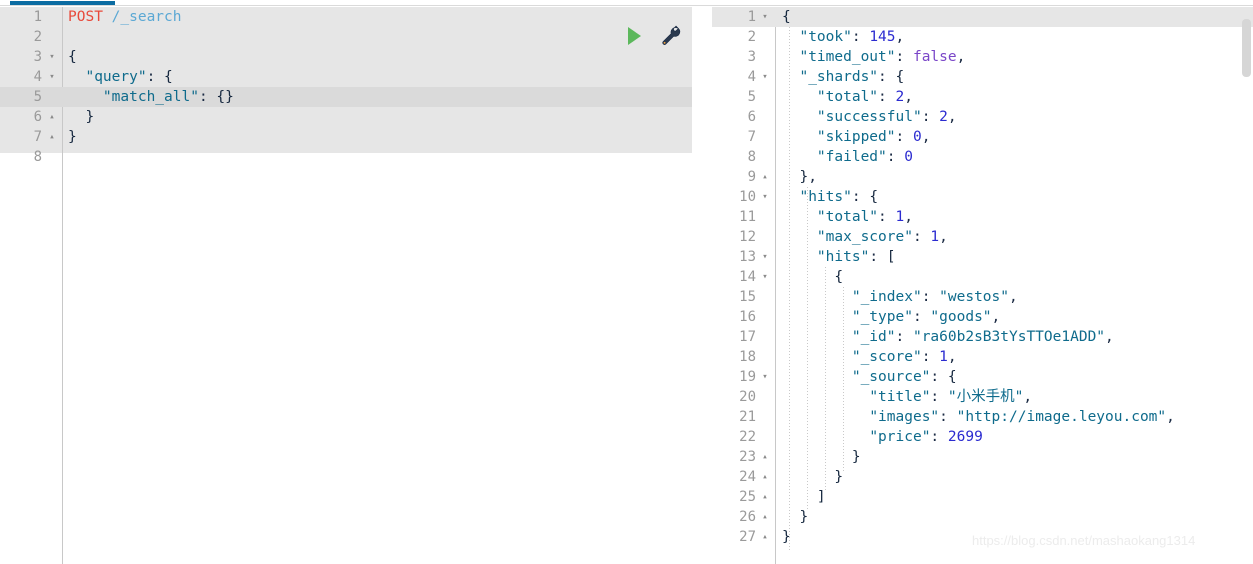 This screenshot has height=564, width=1253. Describe the element at coordinates (982, 197) in the screenshot. I see `response-code-line: 10 ▾ "hits": {` at that location.